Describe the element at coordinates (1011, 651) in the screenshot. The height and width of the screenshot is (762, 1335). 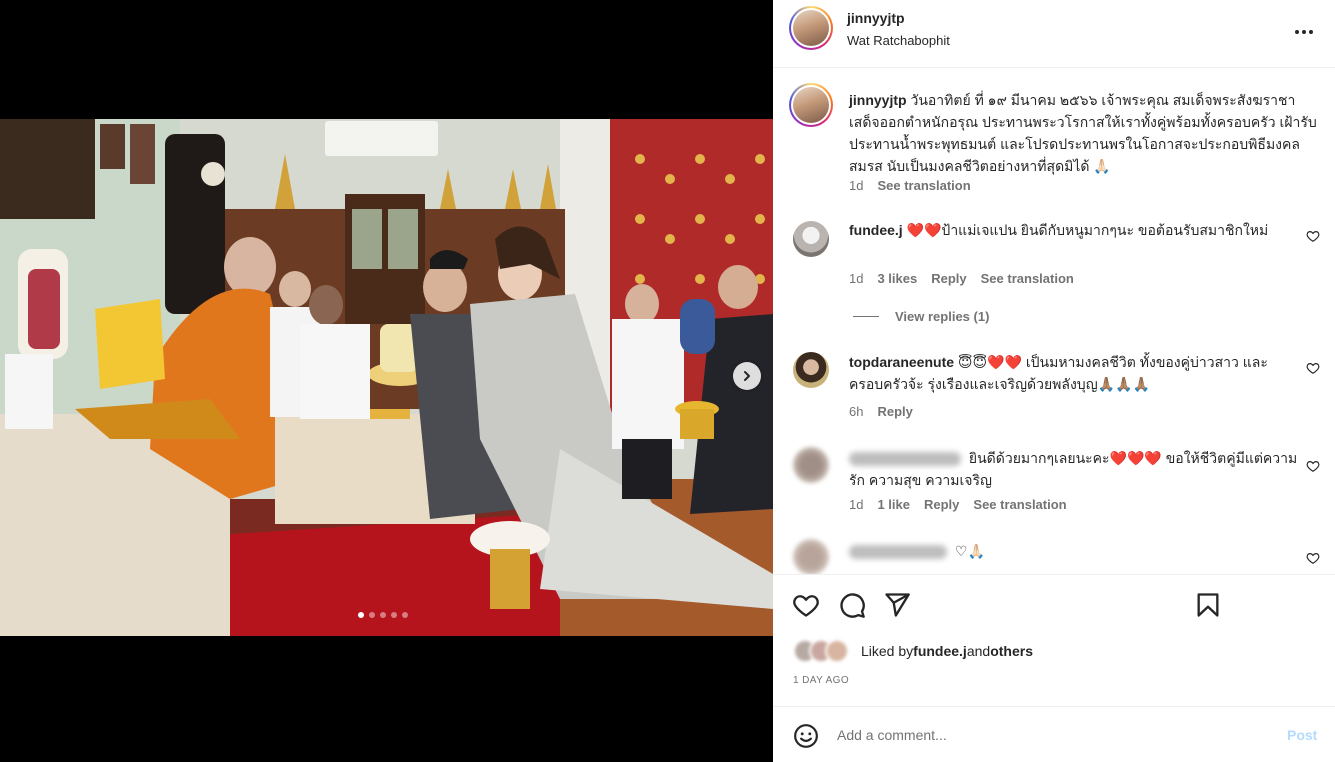
I see `liked-by-others: others` at that location.